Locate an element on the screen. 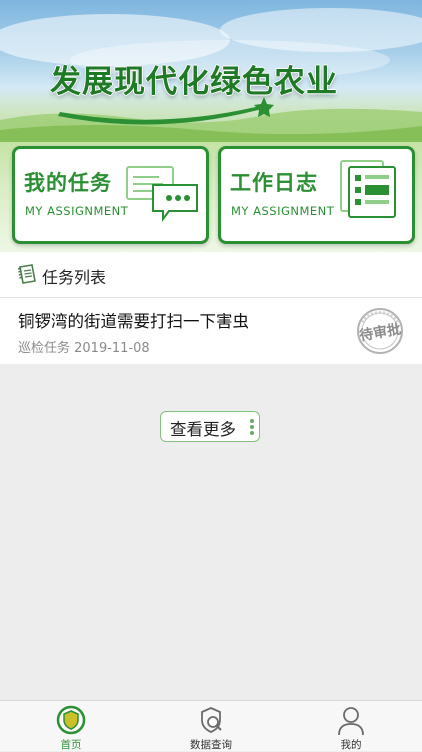 This screenshot has height=752, width=422. stamp-text: 待审批 is located at coordinates (380, 332).